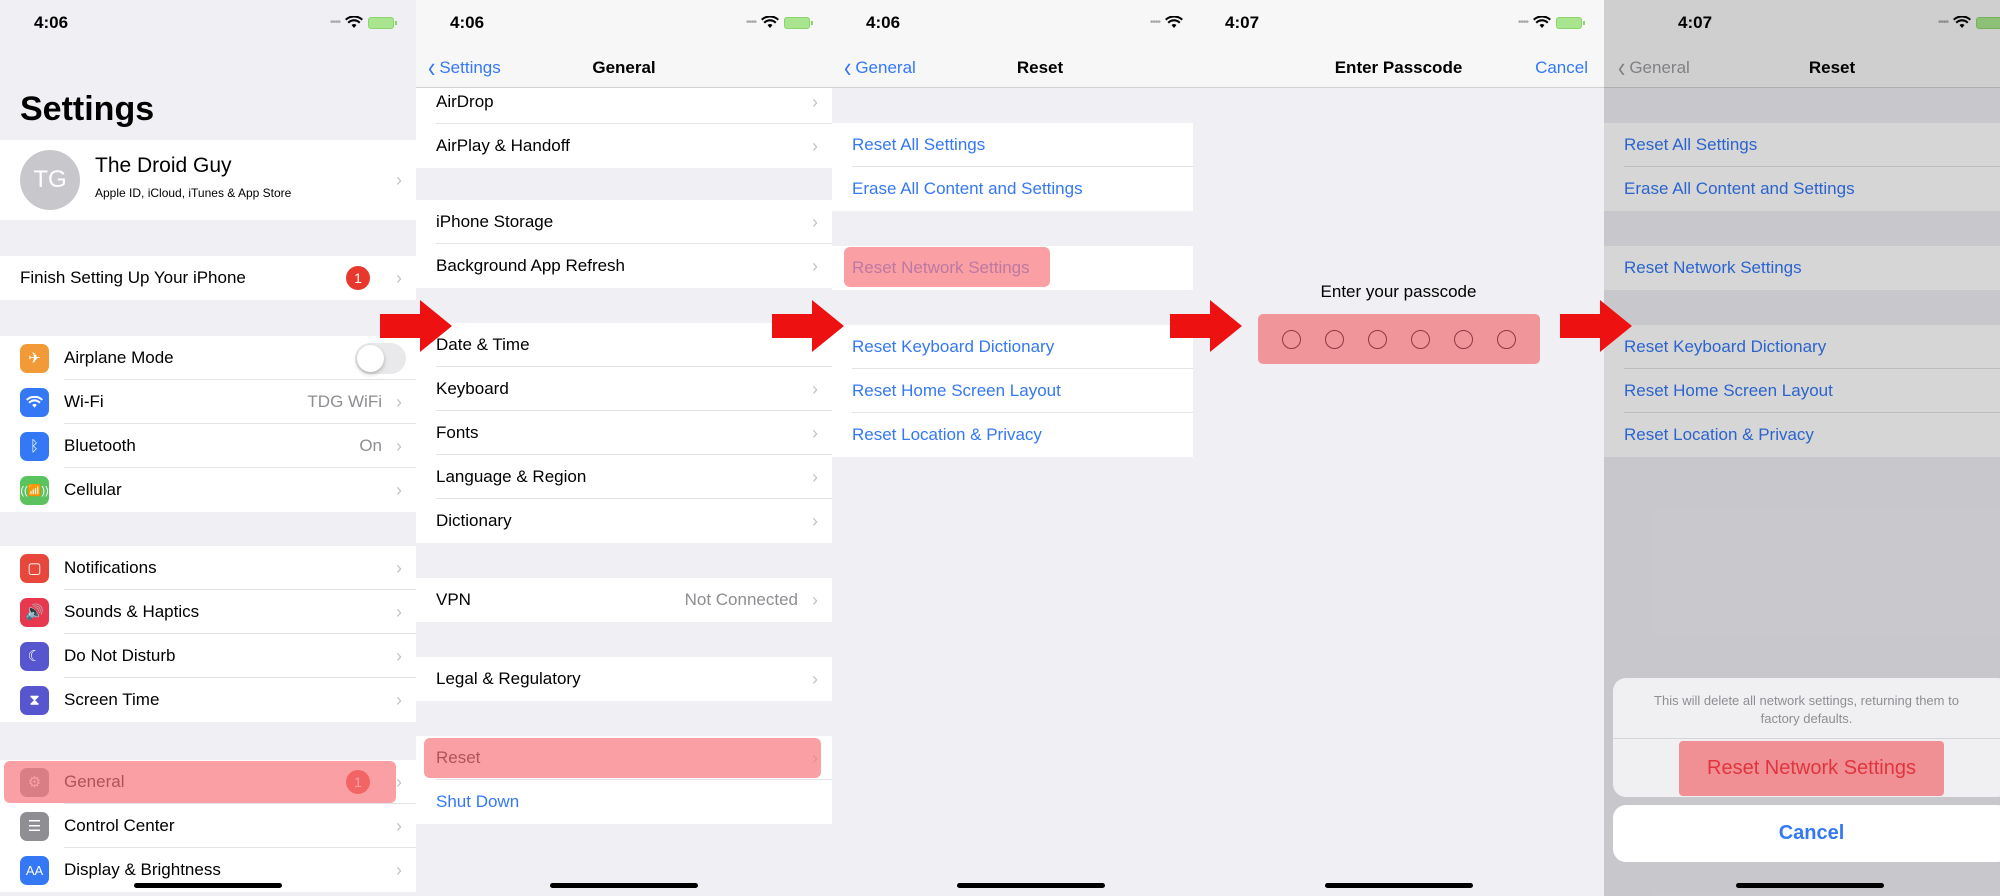  I want to click on nav-bar: ‹ General Reset, so click(1012, 69).